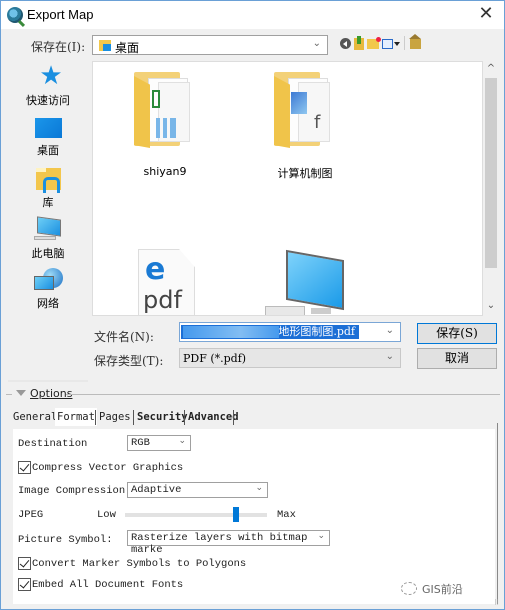  Describe the element at coordinates (404, 43) in the screenshot. I see `toolbar-separator` at that location.